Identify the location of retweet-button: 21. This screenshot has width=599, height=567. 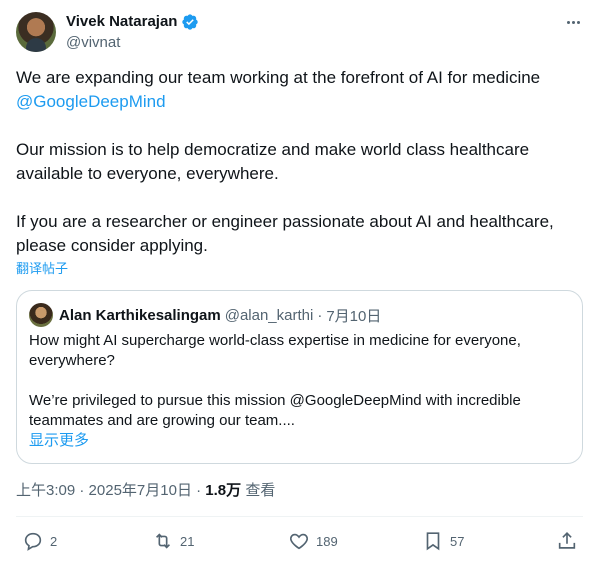
(173, 541).